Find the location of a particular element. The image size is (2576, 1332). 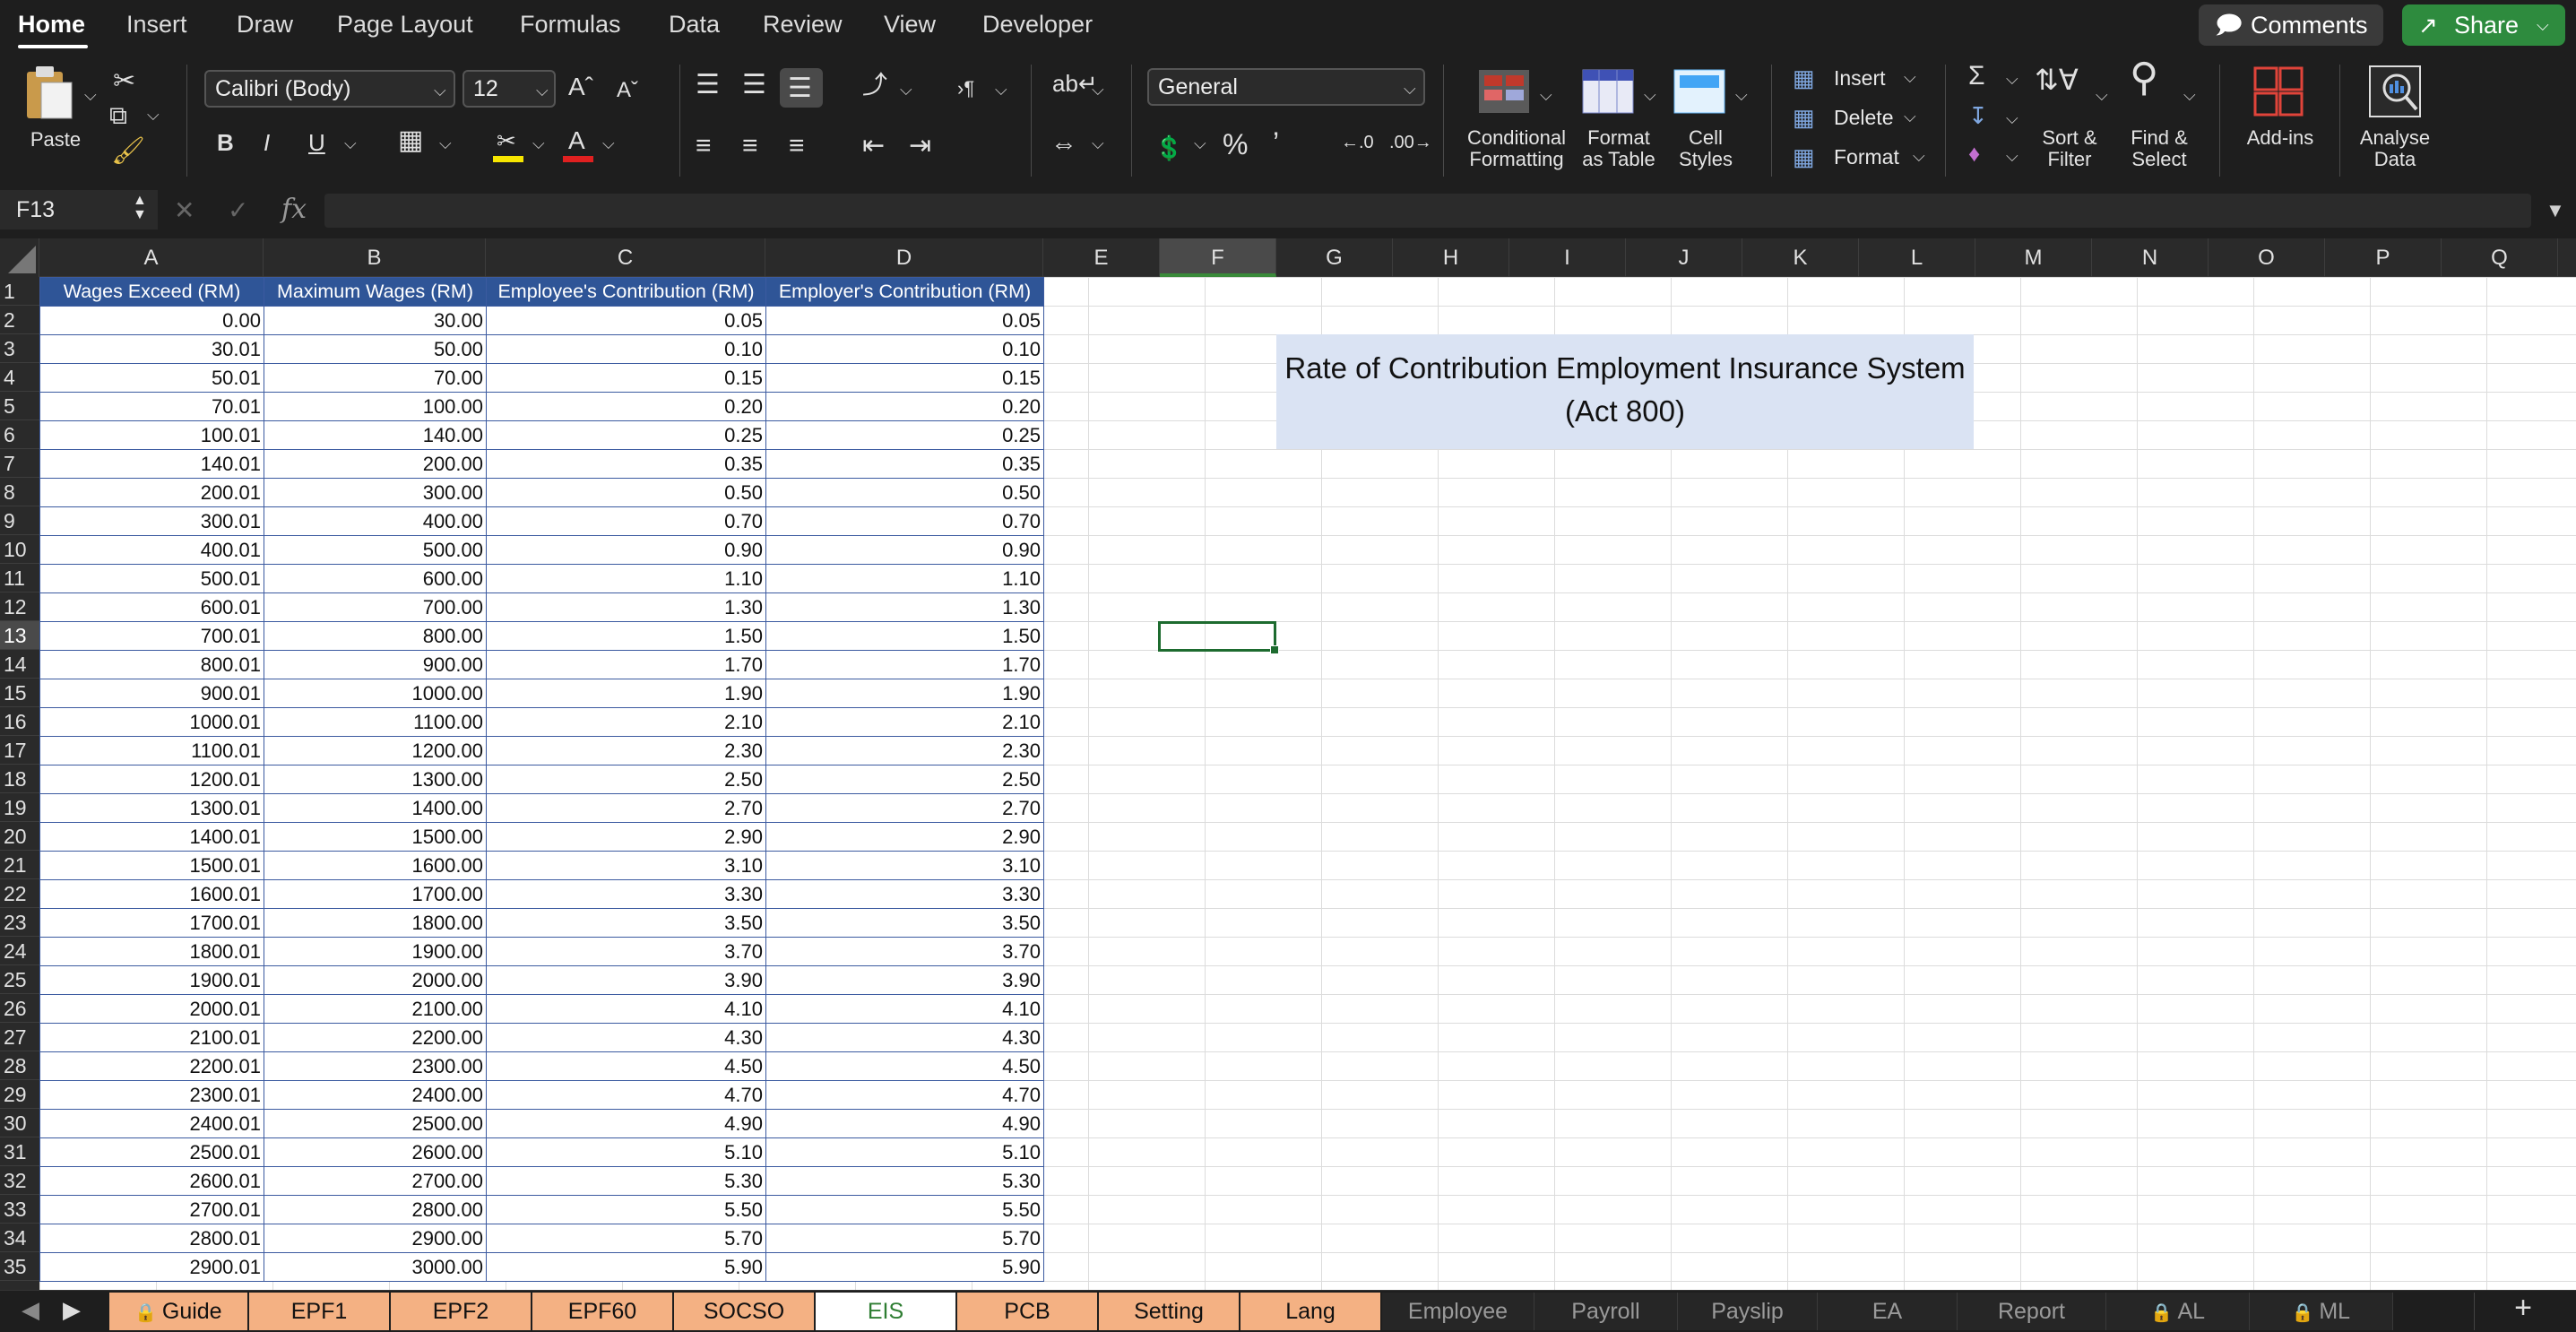

row-header: 1 is located at coordinates (19, 291).